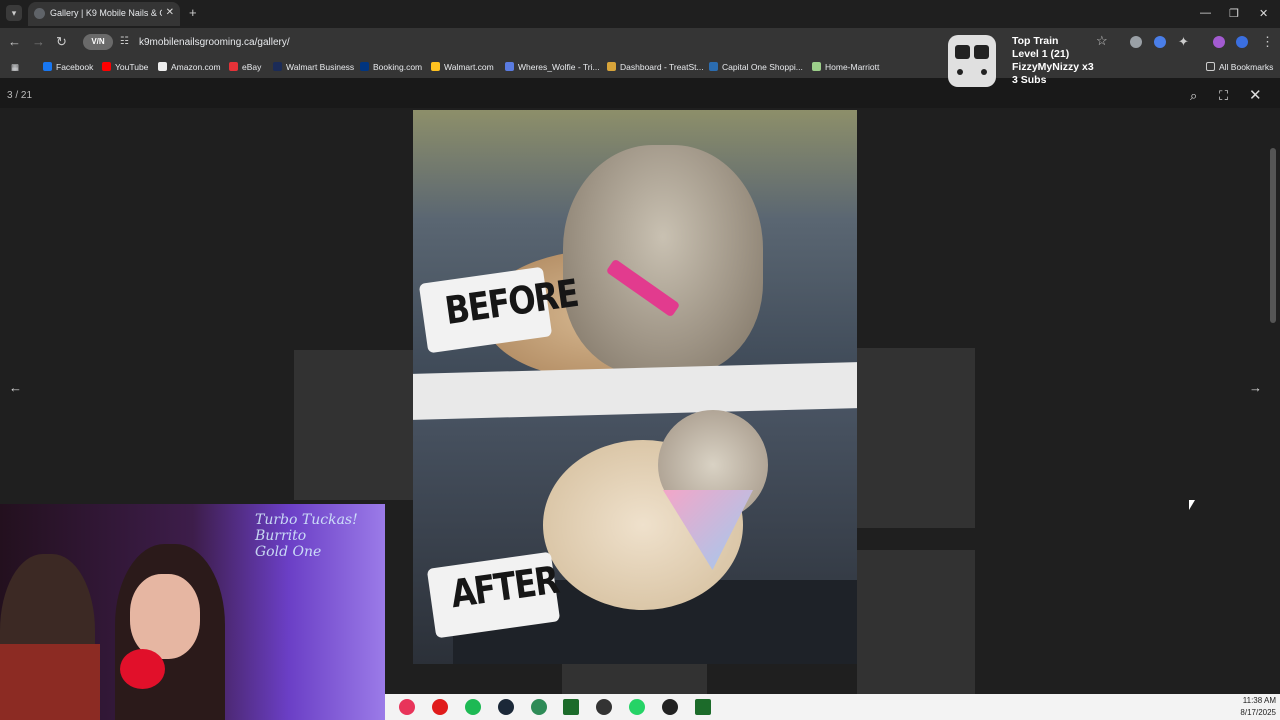  Describe the element at coordinates (364, 66) in the screenshot. I see `booking-icon` at that location.